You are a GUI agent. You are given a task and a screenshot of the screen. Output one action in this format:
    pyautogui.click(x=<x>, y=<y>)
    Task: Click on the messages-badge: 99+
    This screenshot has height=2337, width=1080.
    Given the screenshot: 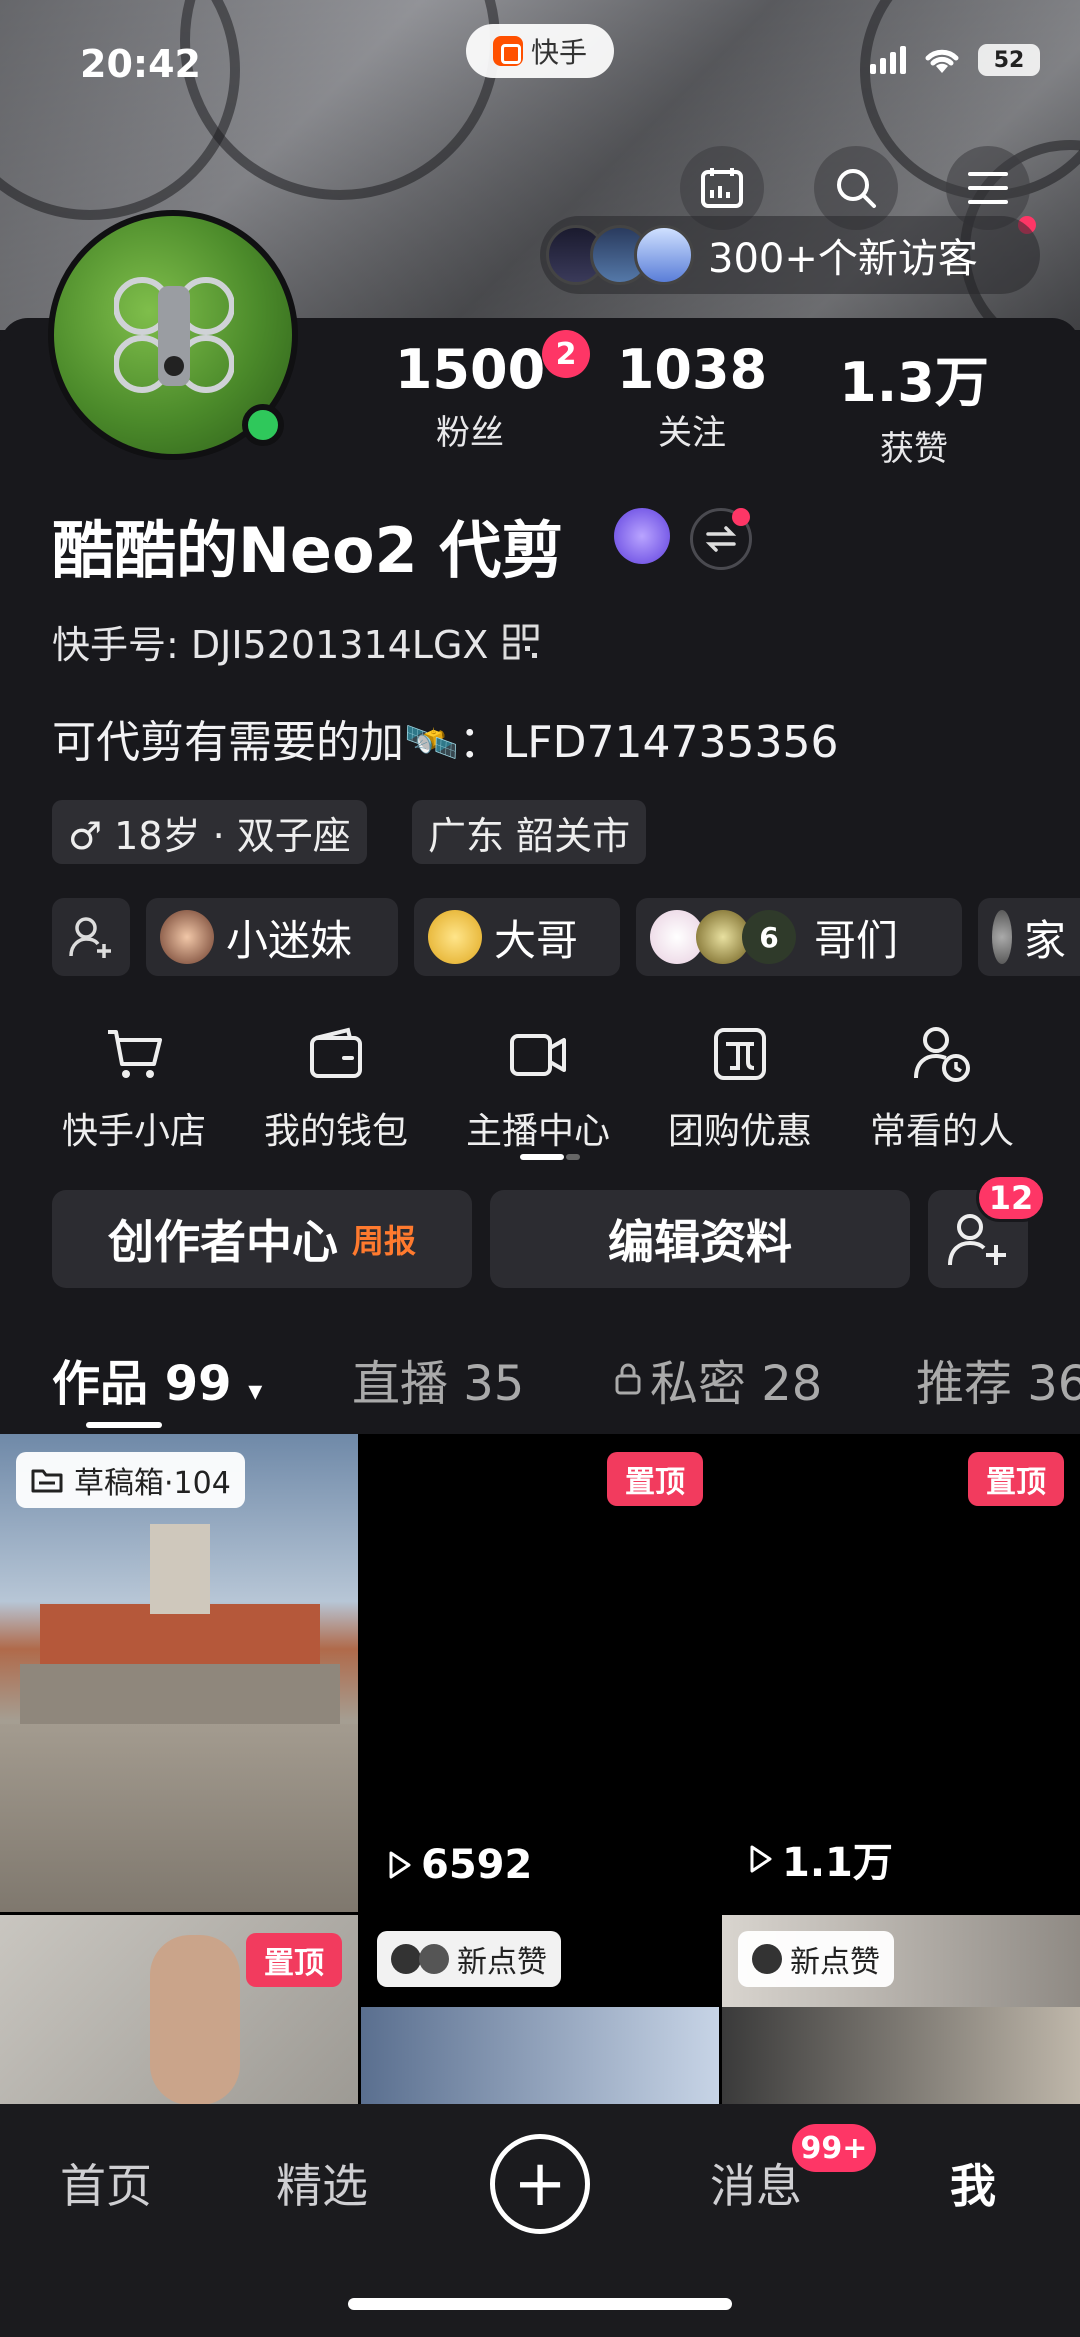 What is the action you would take?
    pyautogui.click(x=834, y=2148)
    